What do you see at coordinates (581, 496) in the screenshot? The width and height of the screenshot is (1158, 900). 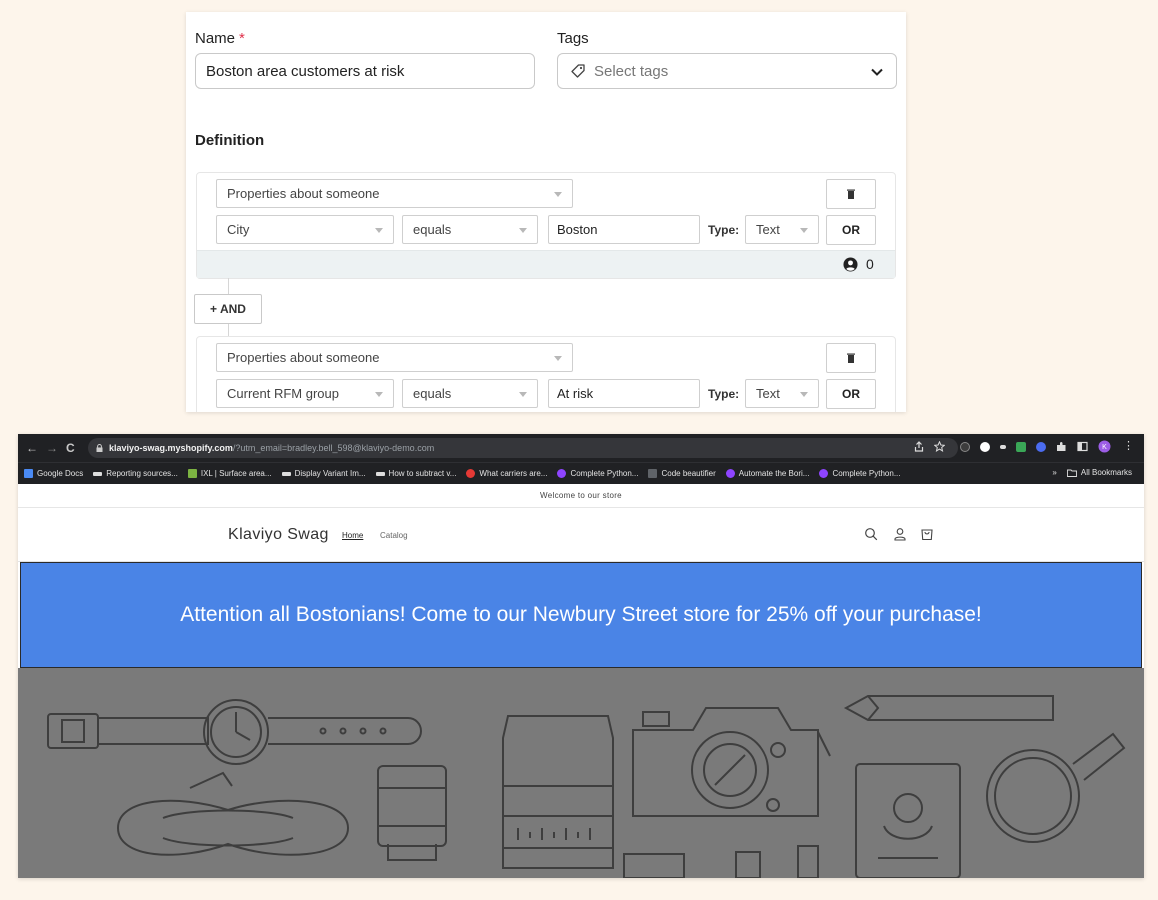 I see `announcement-bar: Welcome to our store` at bounding box center [581, 496].